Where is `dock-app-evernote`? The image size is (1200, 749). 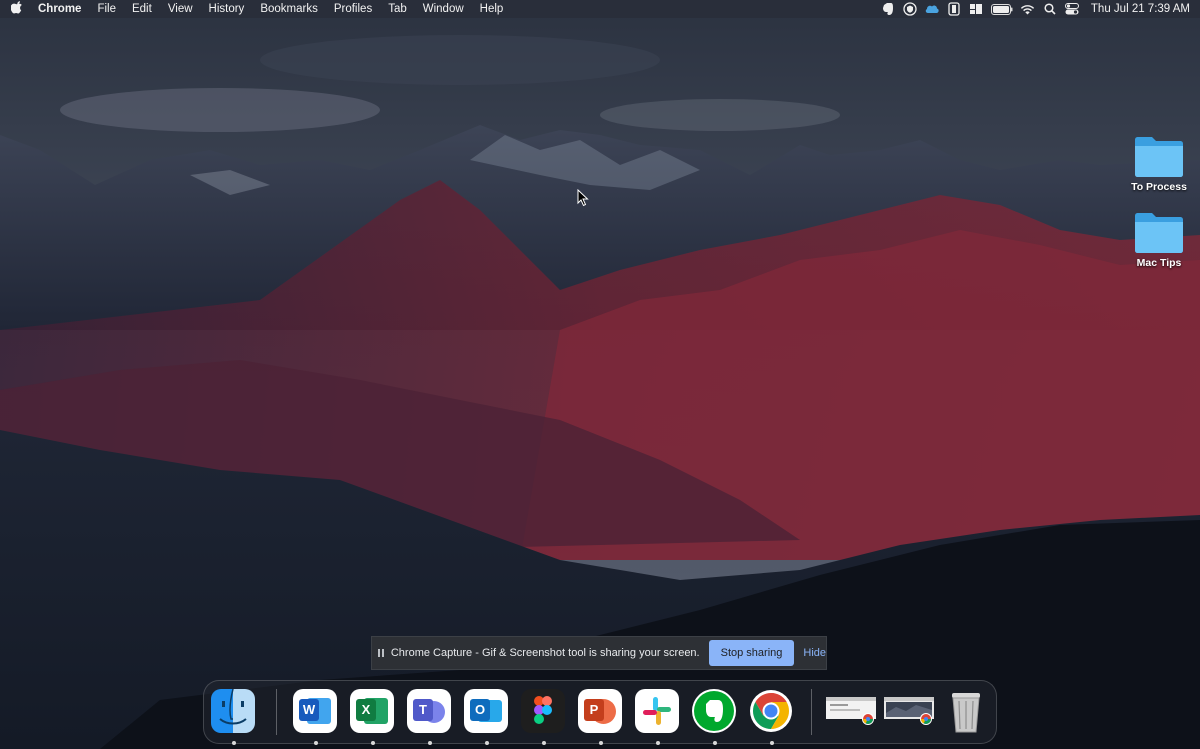 dock-app-evernote is located at coordinates (715, 717).